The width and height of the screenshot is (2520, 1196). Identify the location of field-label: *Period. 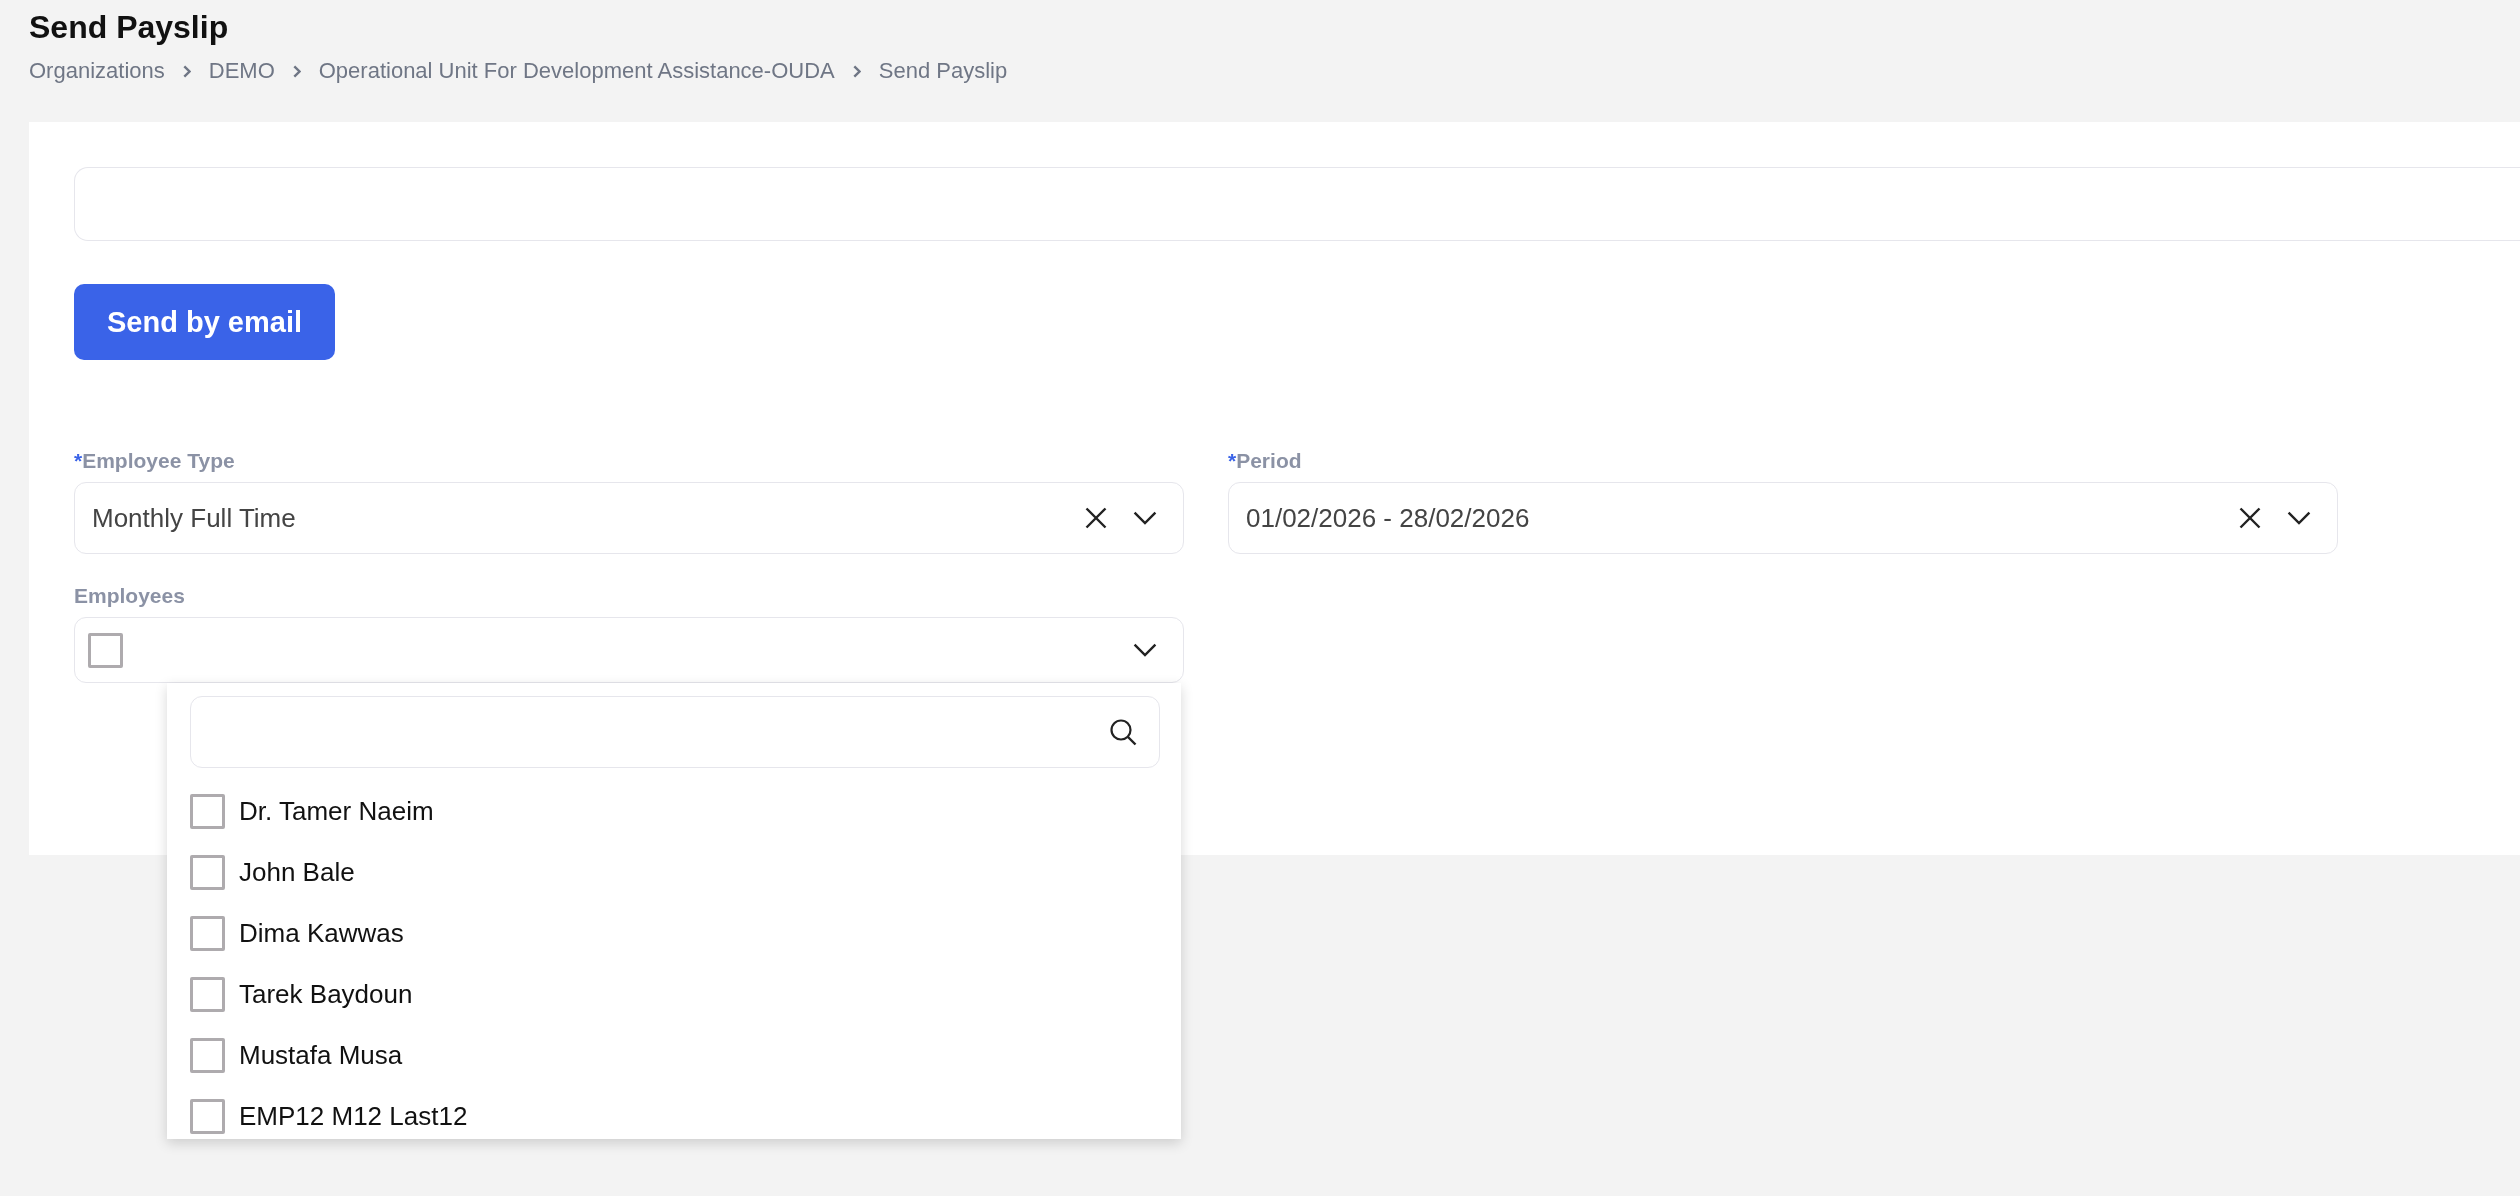
(1265, 461).